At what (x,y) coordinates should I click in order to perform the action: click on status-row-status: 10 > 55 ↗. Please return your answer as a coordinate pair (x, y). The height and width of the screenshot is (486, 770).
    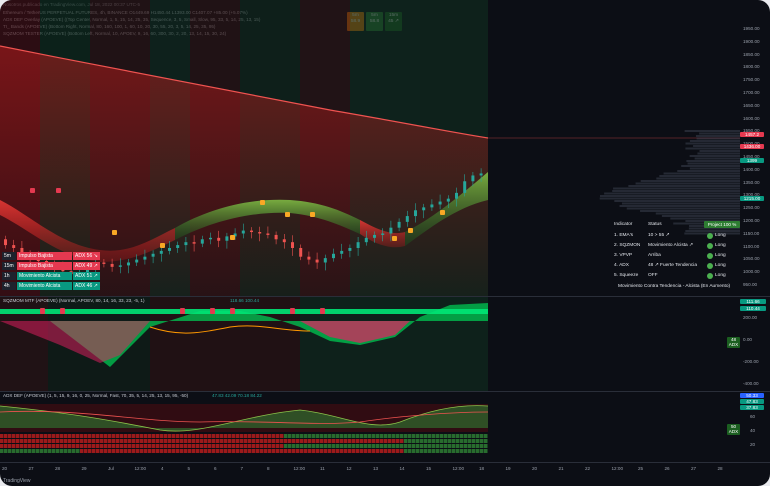
    Looking at the image, I should click on (659, 235).